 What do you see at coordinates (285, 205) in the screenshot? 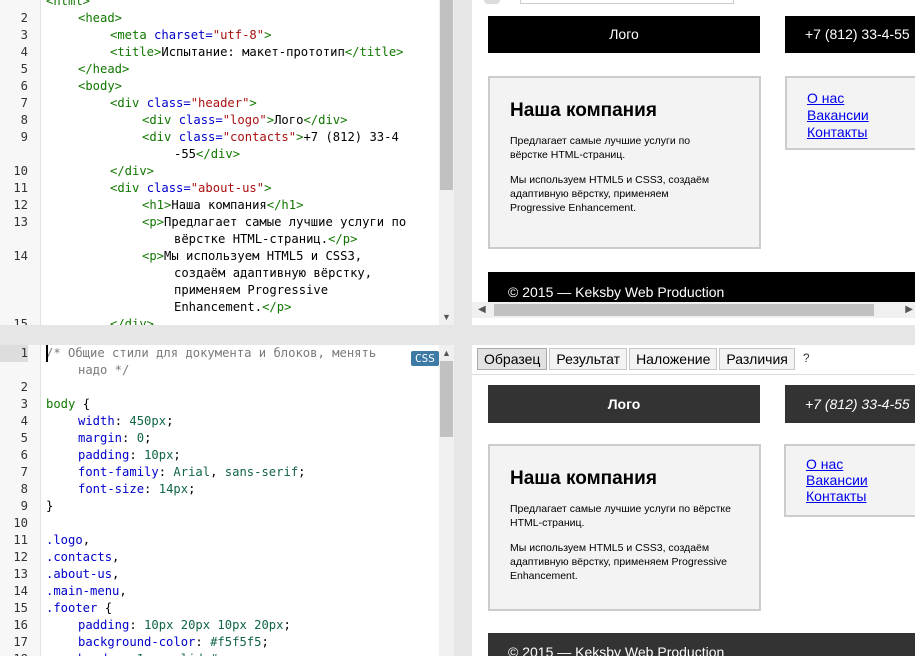
I see `code-token: </h1>` at bounding box center [285, 205].